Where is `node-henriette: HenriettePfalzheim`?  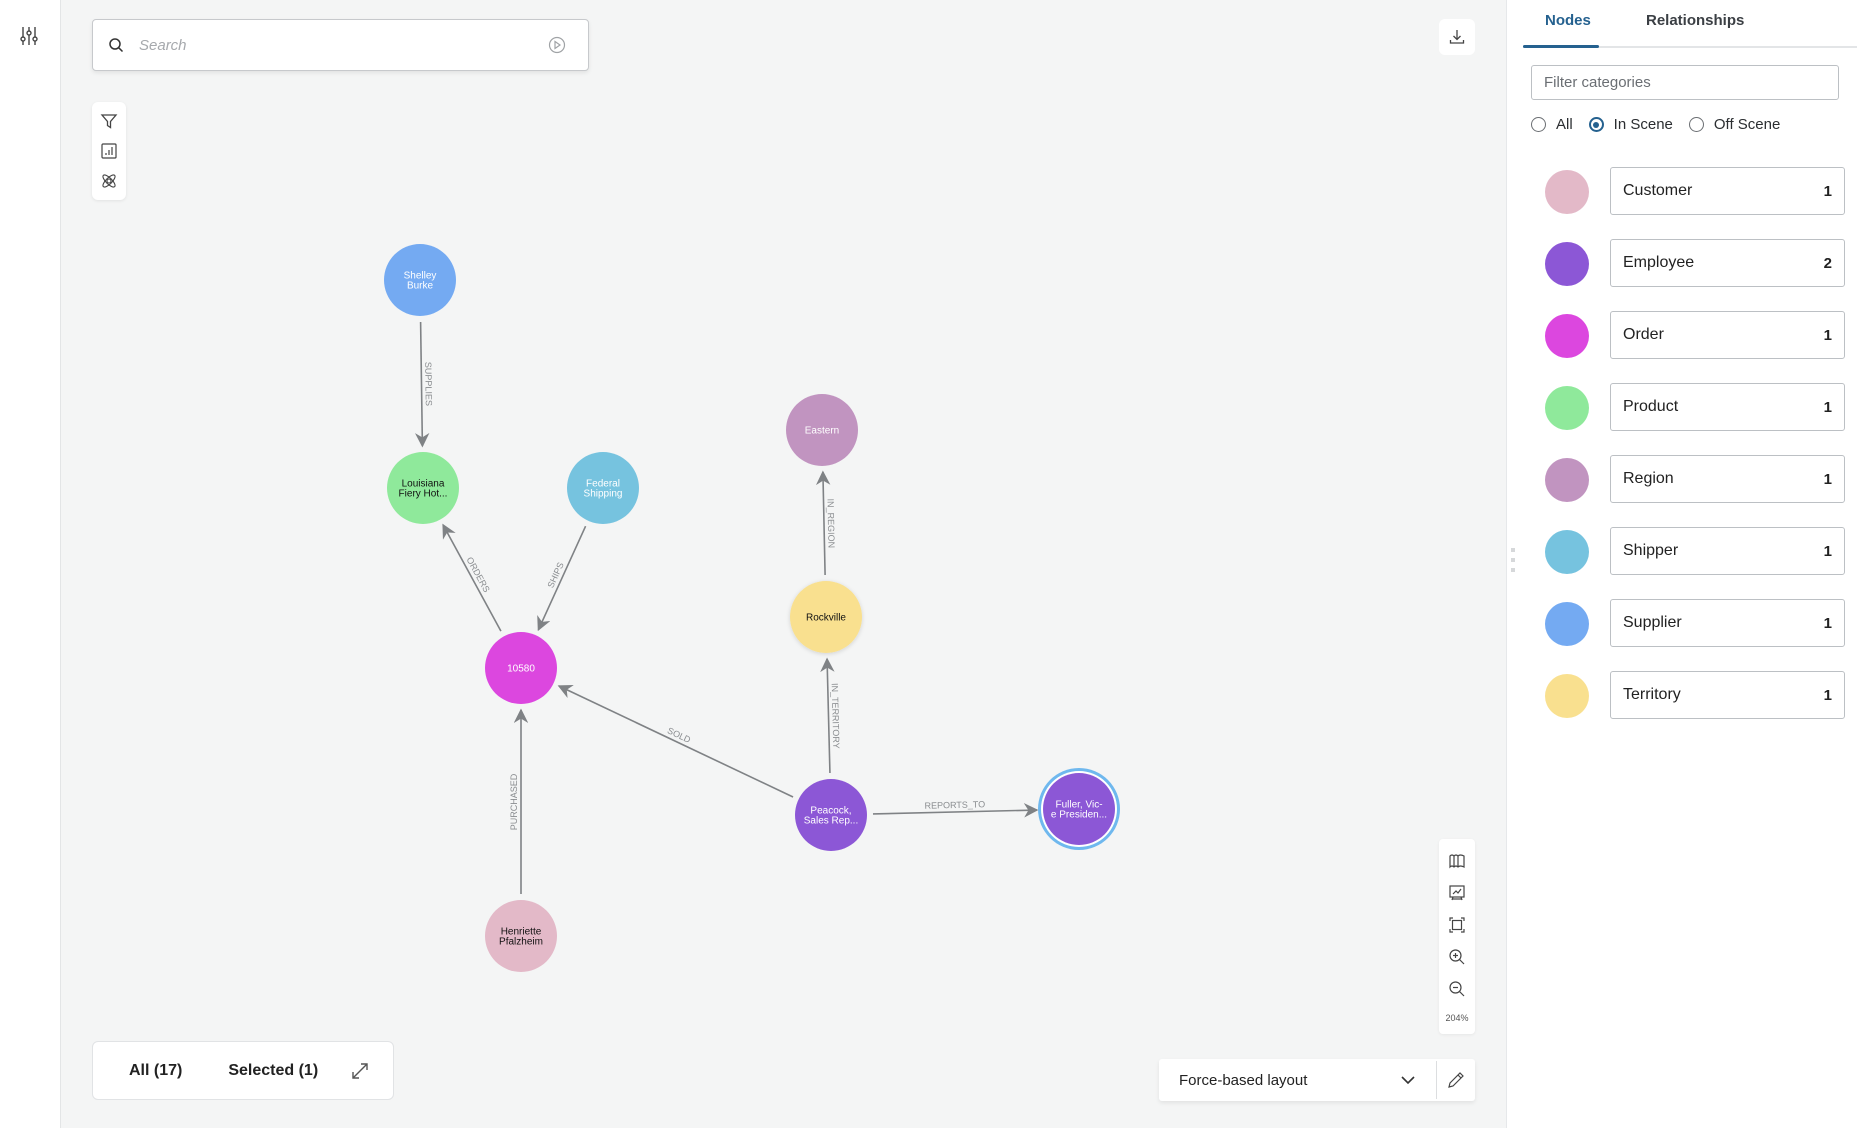 node-henriette: HenriettePfalzheim is located at coordinates (521, 936).